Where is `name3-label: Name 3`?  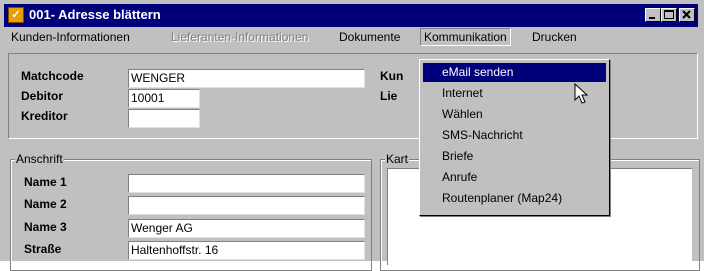
name3-label: Name 3 is located at coordinates (45, 227).